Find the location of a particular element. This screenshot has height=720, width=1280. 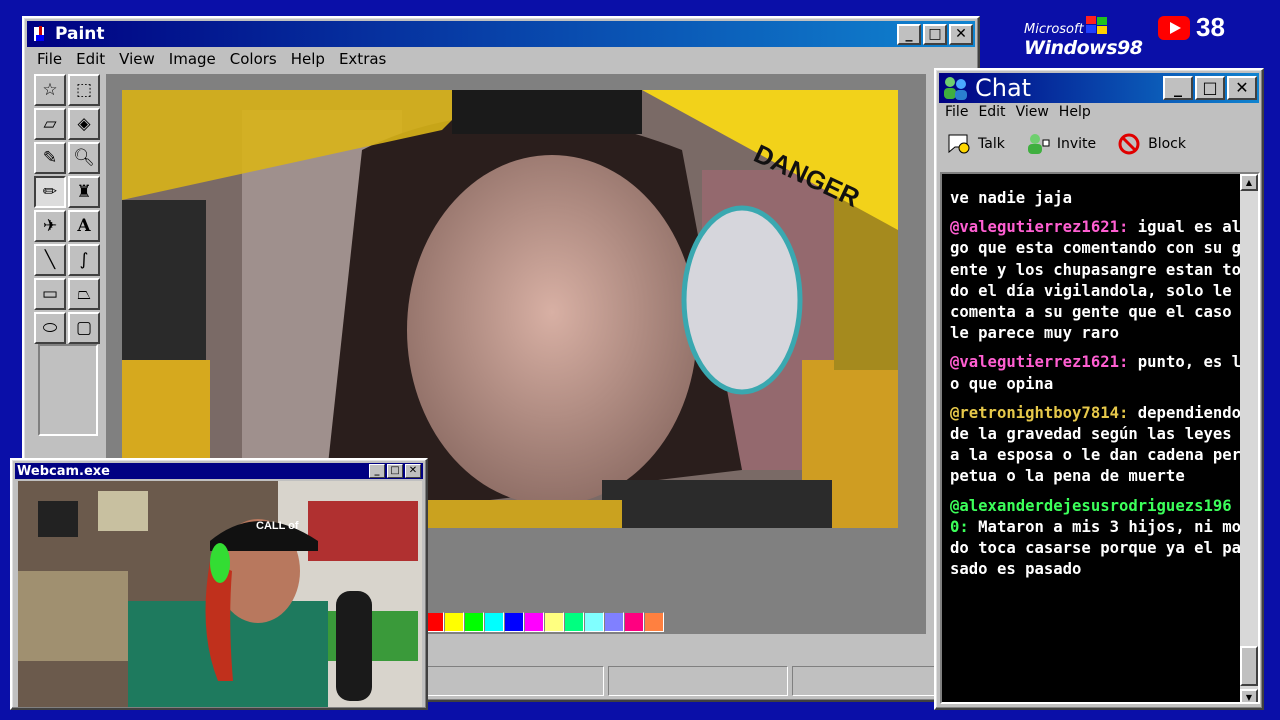

menu-image: Image is located at coordinates (192, 59).